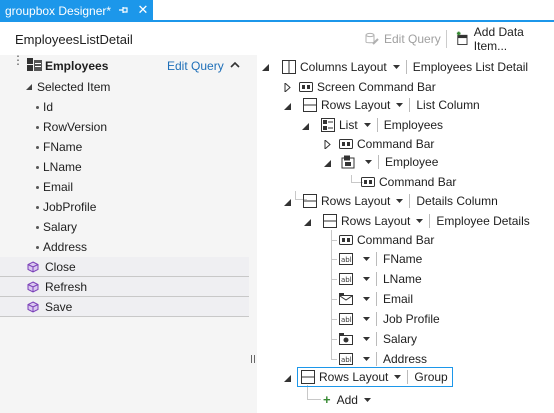 Image resolution: width=554 pixels, height=413 pixels. Describe the element at coordinates (123, 10) in the screenshot. I see `pin-icon` at that location.